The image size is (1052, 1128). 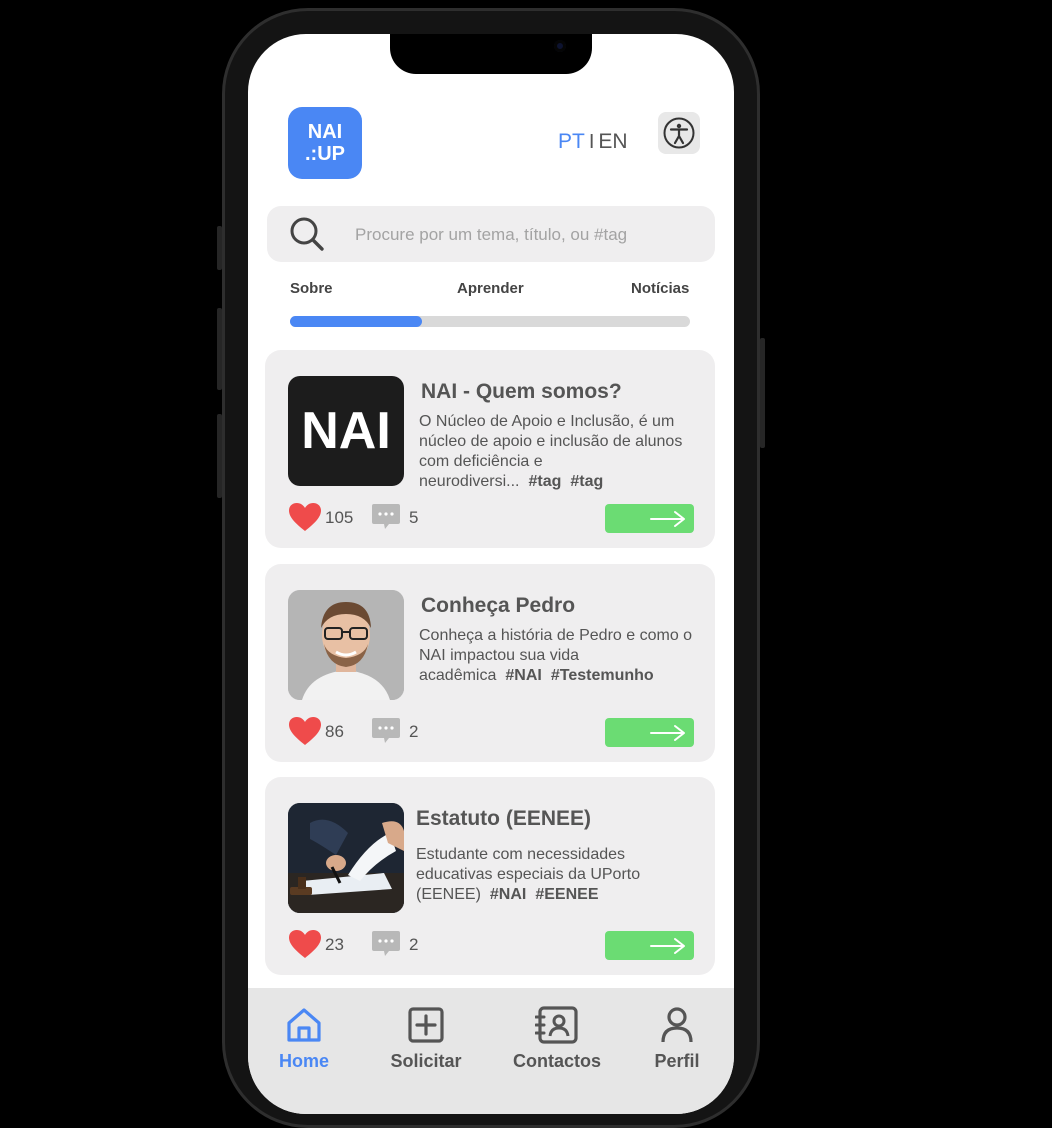 What do you see at coordinates (504, 818) in the screenshot?
I see `card-title: Estatuto (EENEE)` at bounding box center [504, 818].